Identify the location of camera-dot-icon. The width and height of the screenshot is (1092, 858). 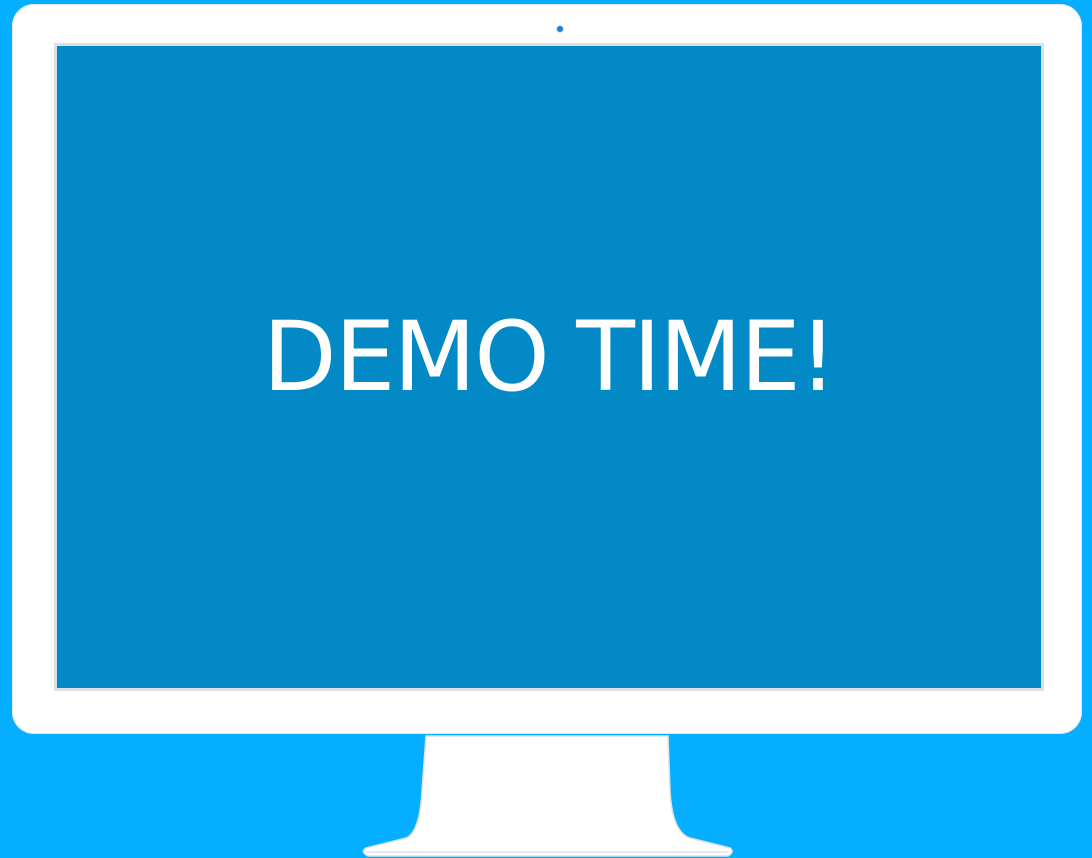
(560, 29).